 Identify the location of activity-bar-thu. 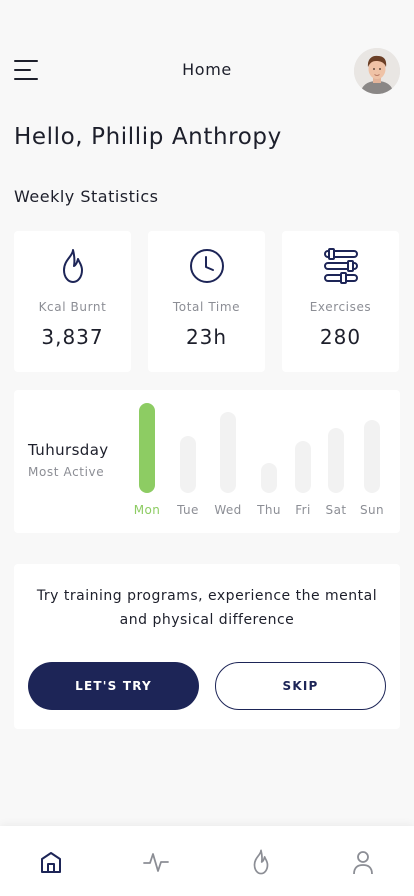
(269, 478).